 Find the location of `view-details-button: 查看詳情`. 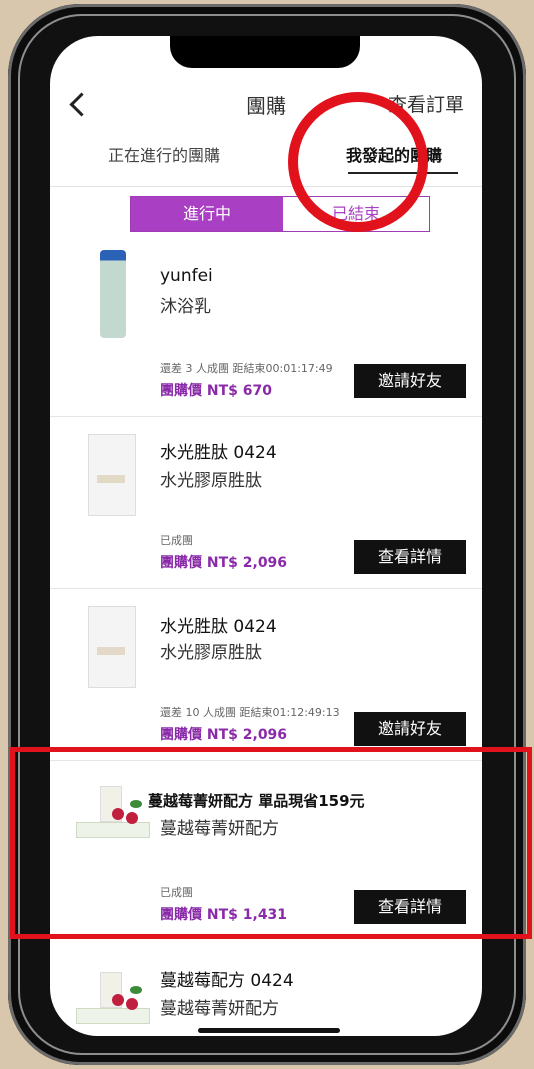

view-details-button: 查看詳情 is located at coordinates (410, 557).